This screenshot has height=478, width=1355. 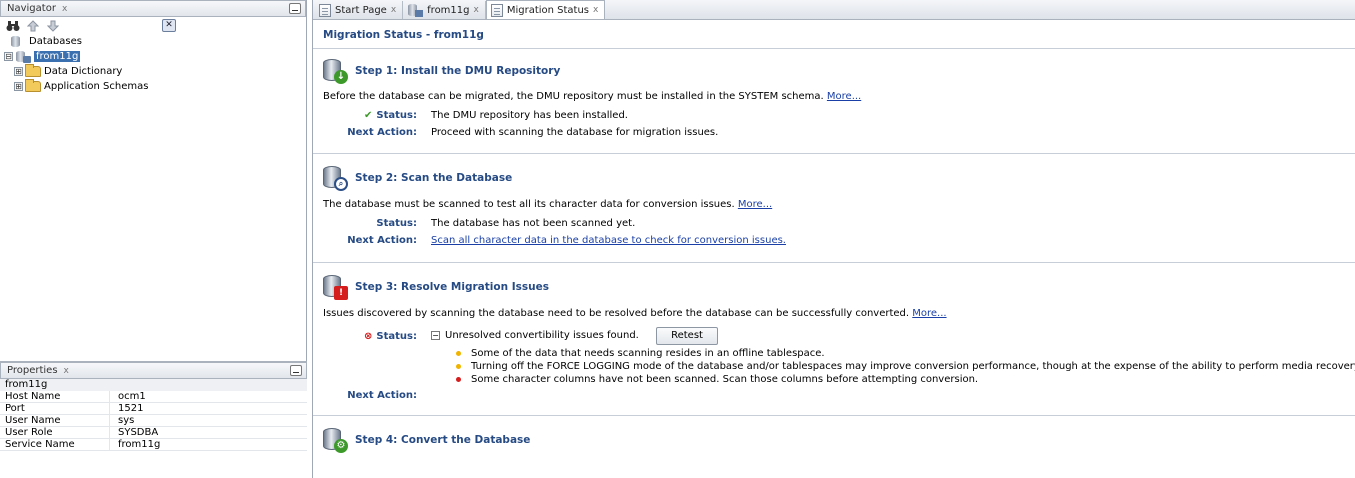 I want to click on collapse-issues-icon: −, so click(x=435, y=335).